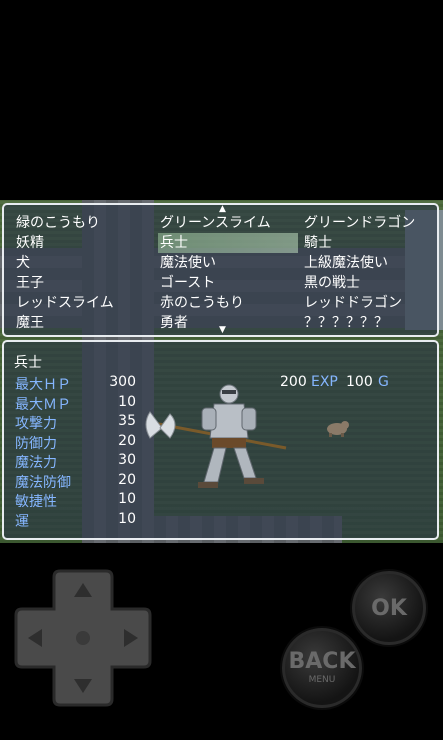 This screenshot has width=443, height=740. What do you see at coordinates (127, 441) in the screenshot?
I see `stat-value-defense: 20` at bounding box center [127, 441].